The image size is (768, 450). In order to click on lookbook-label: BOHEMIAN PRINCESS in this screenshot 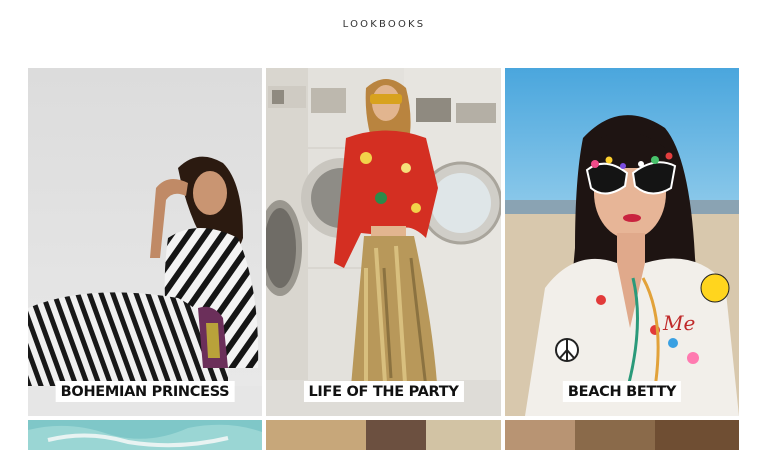, I will do `click(145, 391)`.